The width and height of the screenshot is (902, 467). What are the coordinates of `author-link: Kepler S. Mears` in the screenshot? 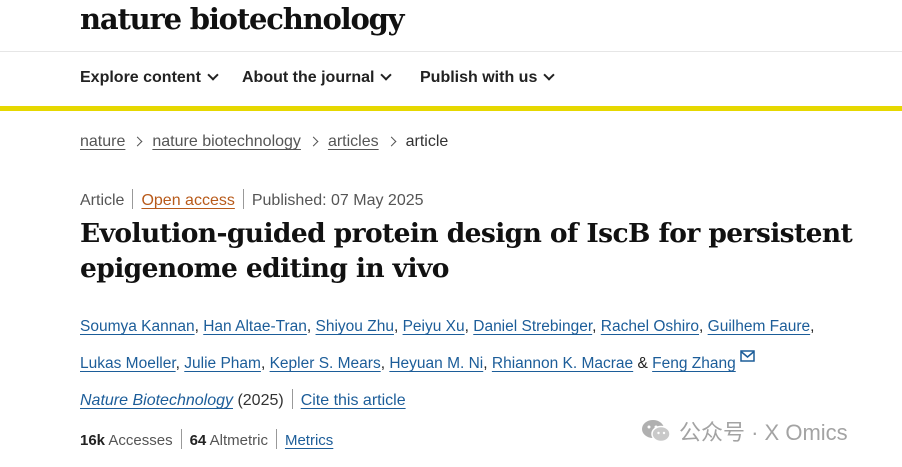 It's located at (325, 363).